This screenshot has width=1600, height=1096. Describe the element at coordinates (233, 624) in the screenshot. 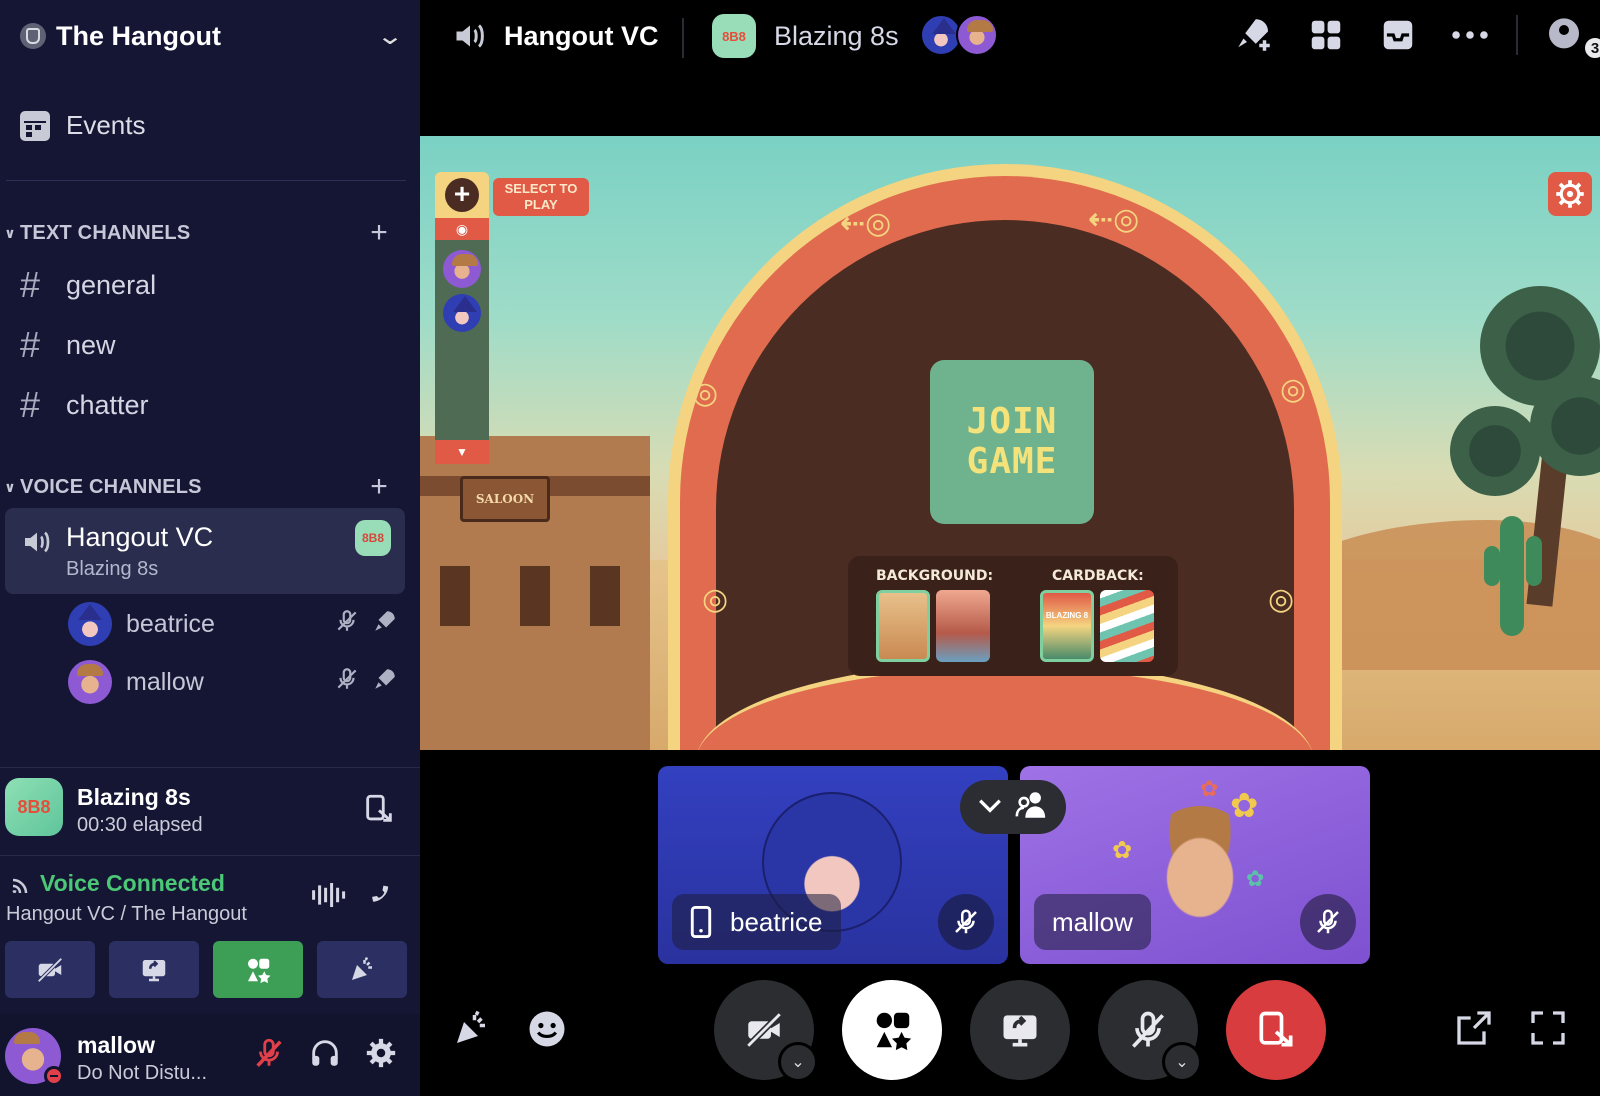

I see `voice-member-beatrice: beatrice` at that location.